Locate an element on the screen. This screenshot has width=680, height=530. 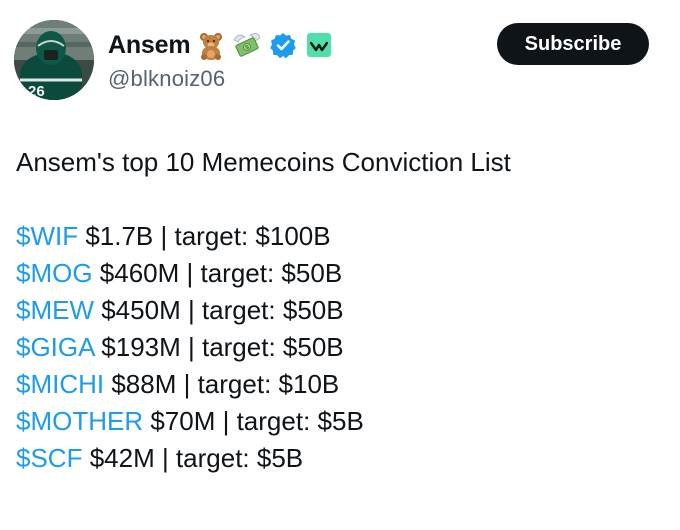
coin-details: $450M | target: $50B is located at coordinates (219, 310).